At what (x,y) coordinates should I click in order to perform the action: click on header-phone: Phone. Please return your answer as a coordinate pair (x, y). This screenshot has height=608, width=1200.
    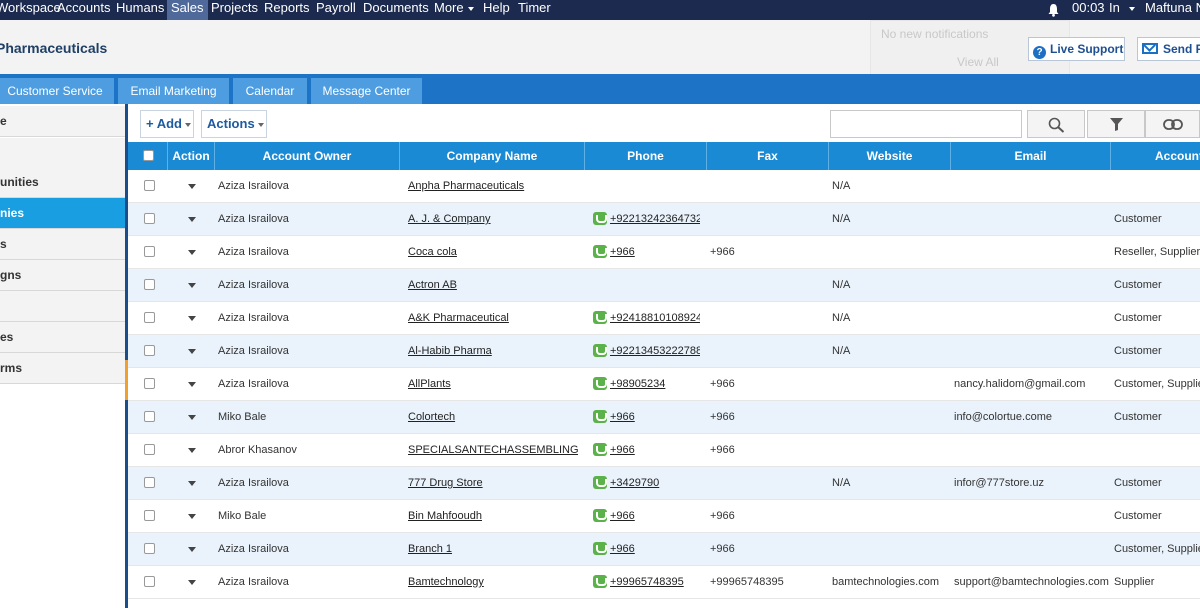
    Looking at the image, I should click on (646, 156).